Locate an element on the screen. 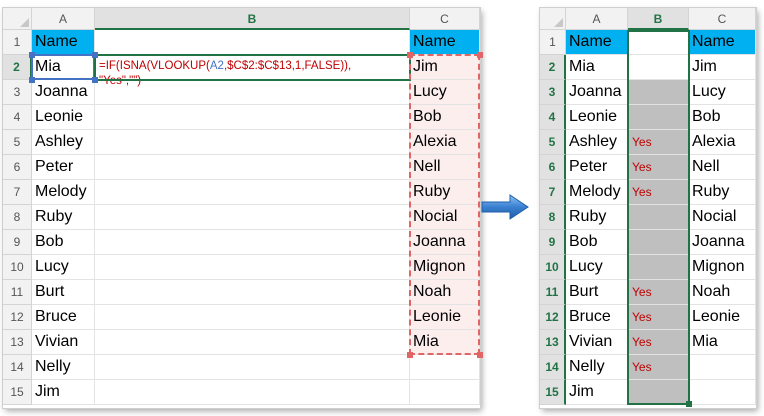  cell-b11: Yes is located at coordinates (658, 292).